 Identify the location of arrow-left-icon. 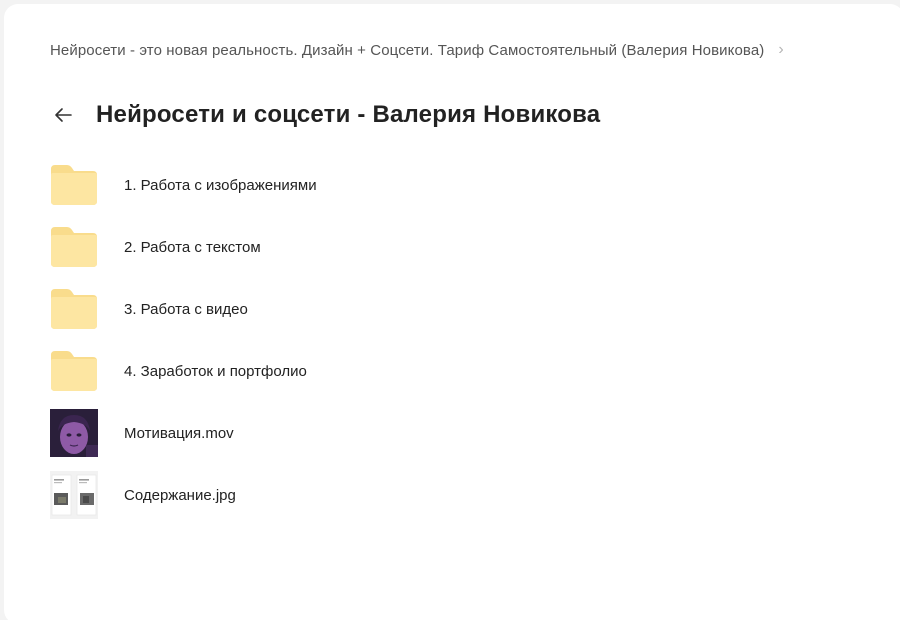
(63, 115).